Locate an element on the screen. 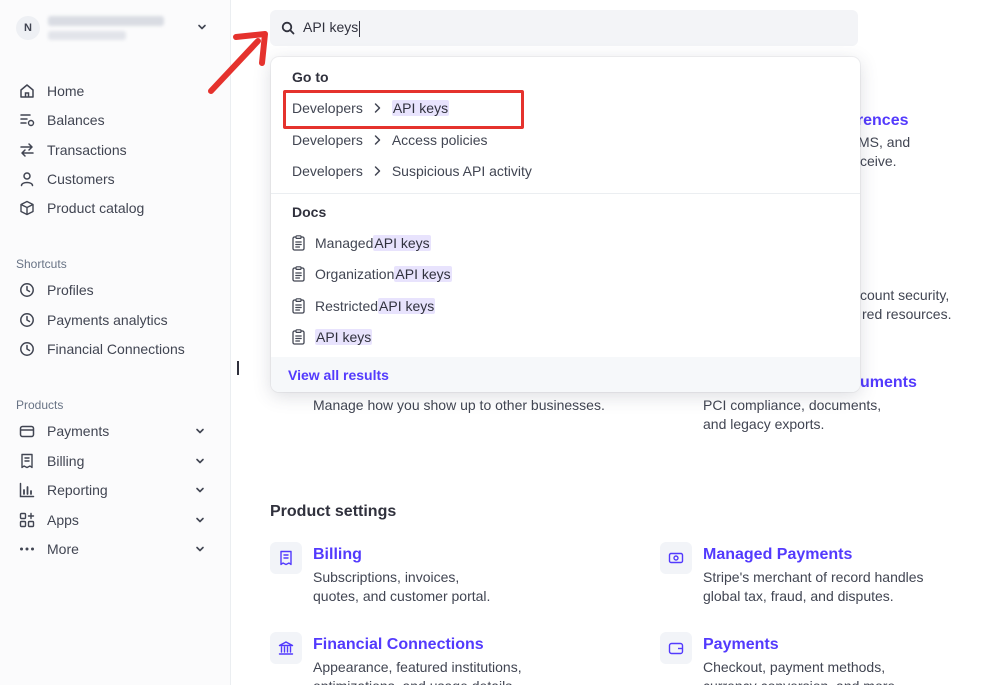 This screenshot has height=685, width=1000. more-icon is located at coordinates (27, 549).